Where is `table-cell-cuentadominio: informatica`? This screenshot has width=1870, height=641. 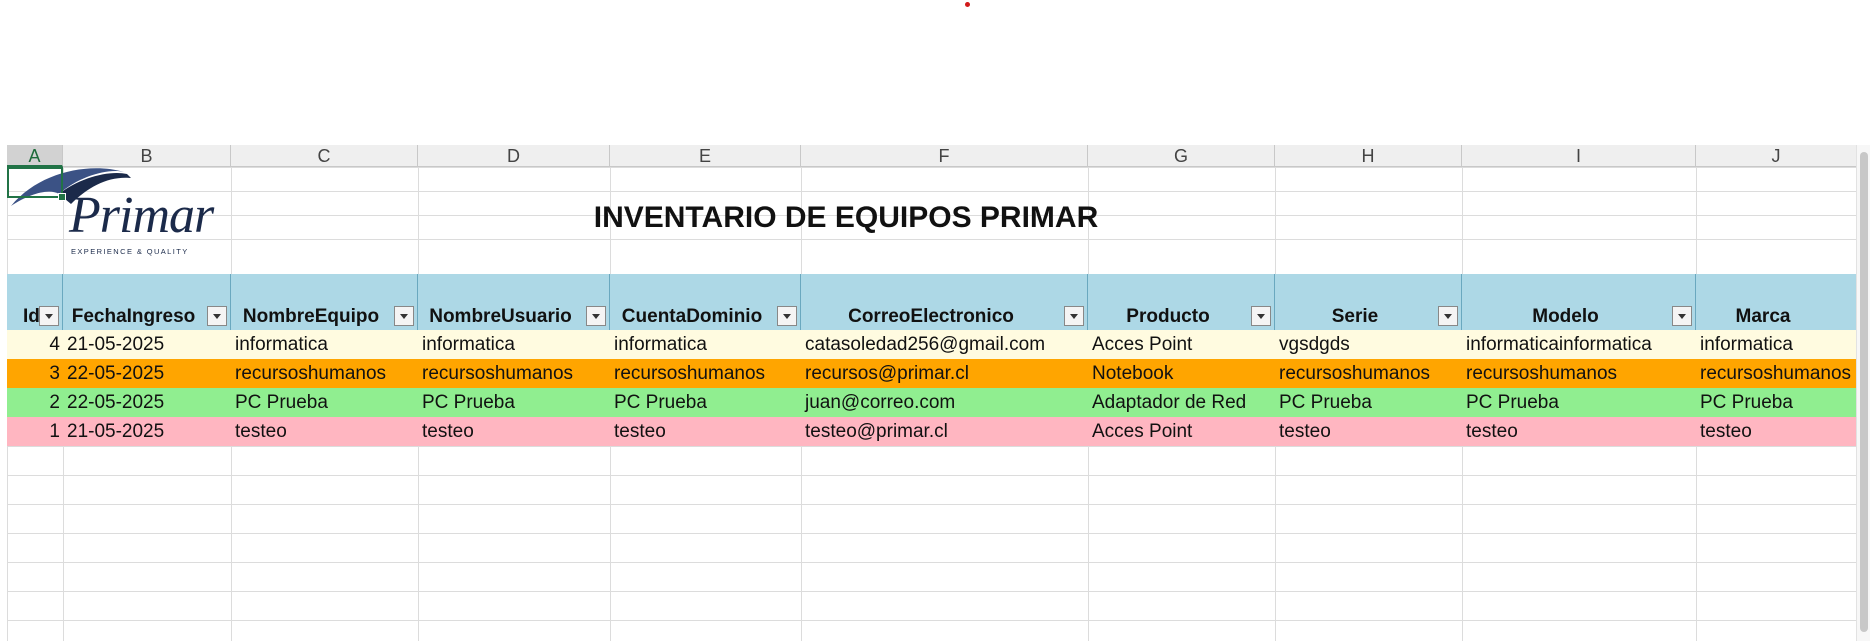
table-cell-cuentadominio: informatica is located at coordinates (705, 344).